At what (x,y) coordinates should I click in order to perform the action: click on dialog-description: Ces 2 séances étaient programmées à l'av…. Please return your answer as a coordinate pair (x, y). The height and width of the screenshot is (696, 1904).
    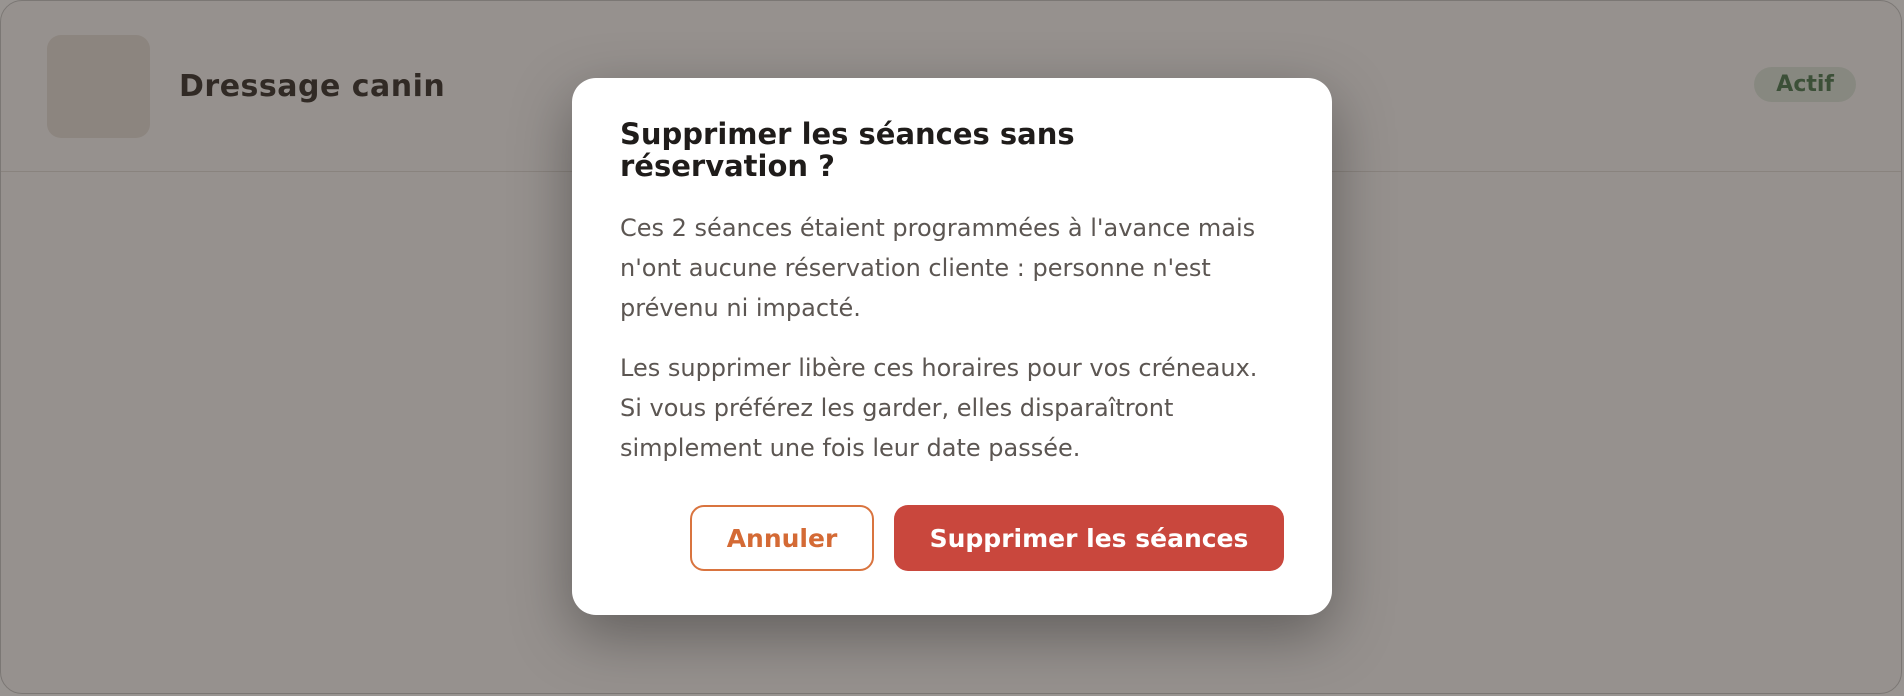
    Looking at the image, I should click on (938, 268).